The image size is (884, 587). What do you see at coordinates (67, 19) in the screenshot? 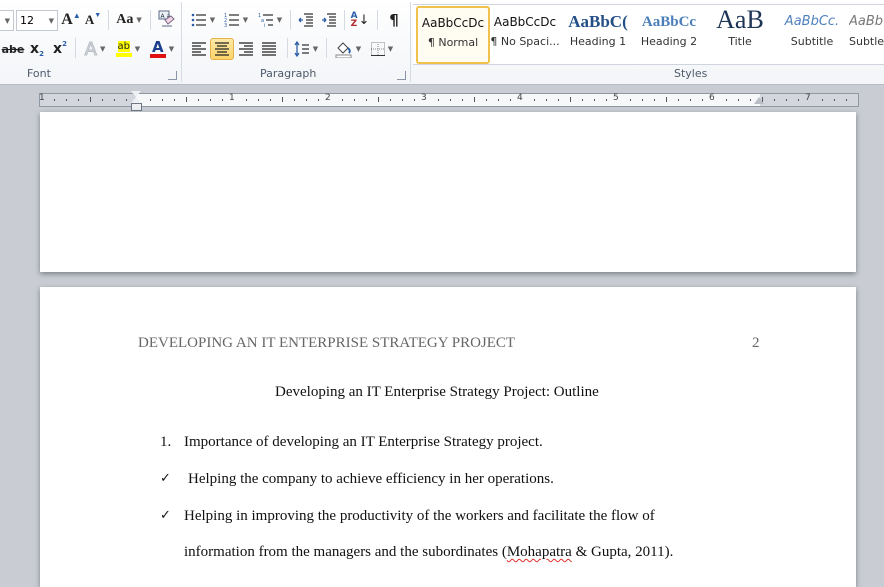
I see `grow-font-icon: A` at bounding box center [67, 19].